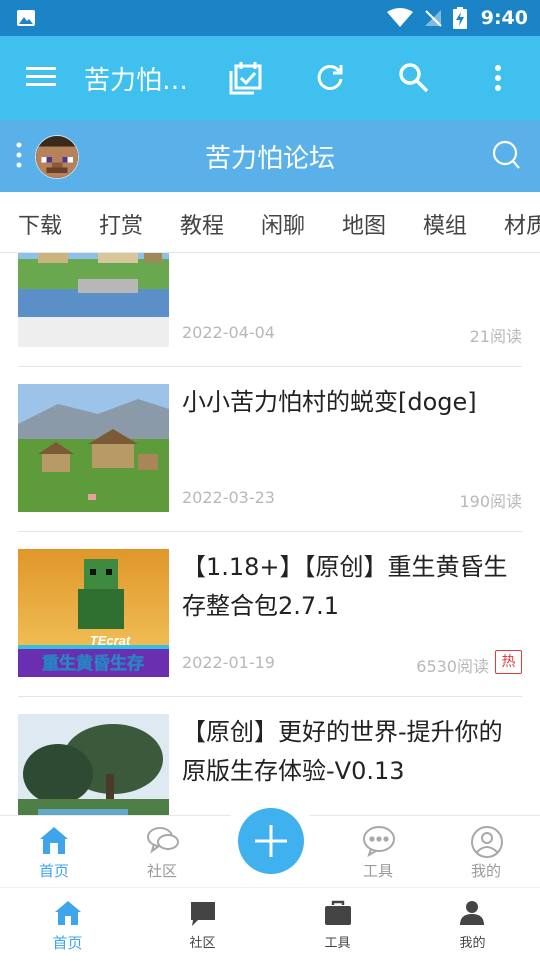 This screenshot has width=540, height=961. I want to click on plus-icon, so click(271, 841).